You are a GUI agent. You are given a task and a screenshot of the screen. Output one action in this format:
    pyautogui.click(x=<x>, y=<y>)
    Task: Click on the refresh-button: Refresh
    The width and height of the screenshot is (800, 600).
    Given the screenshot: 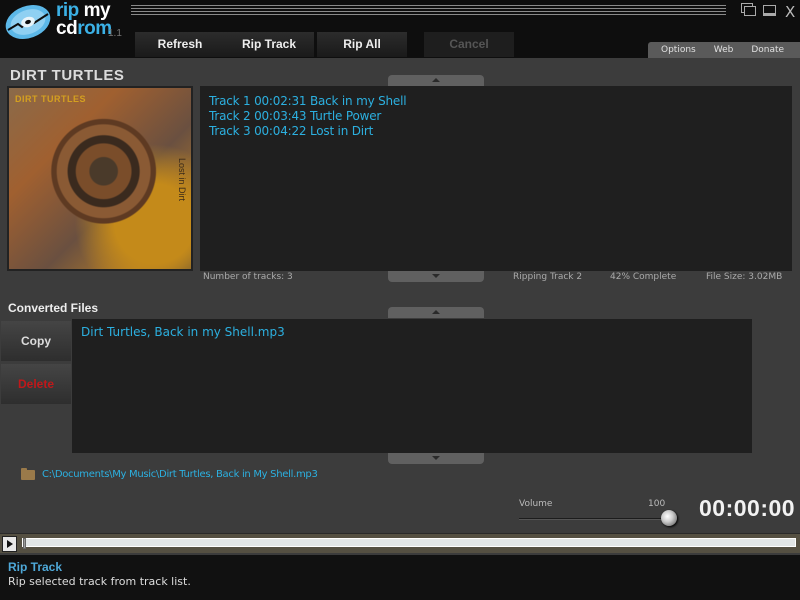 What is the action you would take?
    pyautogui.click(x=180, y=44)
    